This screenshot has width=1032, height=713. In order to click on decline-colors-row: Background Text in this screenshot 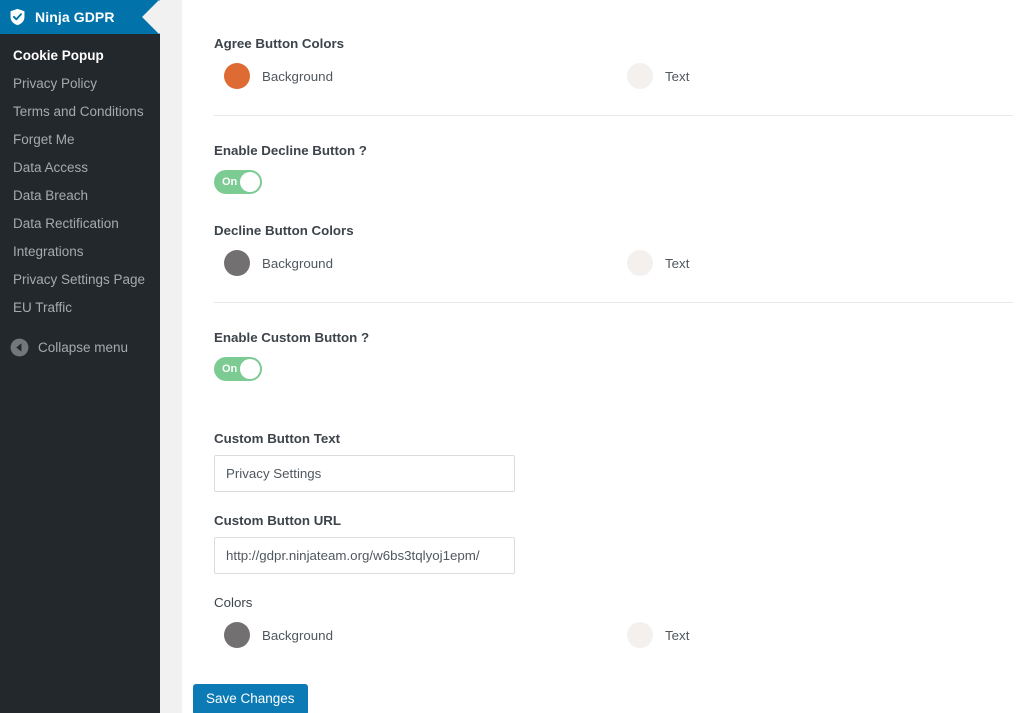, I will do `click(613, 263)`.